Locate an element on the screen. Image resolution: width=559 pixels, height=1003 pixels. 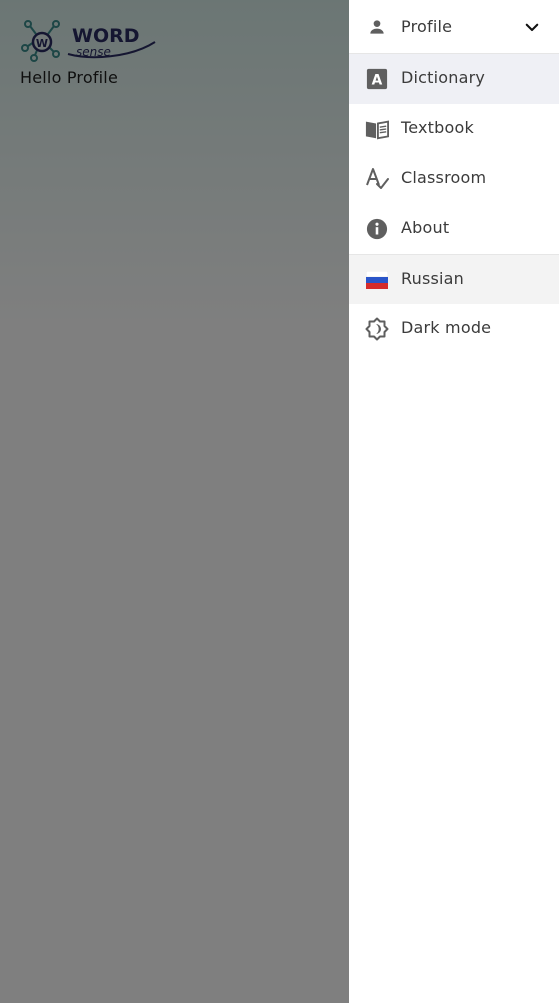
dictionary-icon: A is located at coordinates (377, 79).